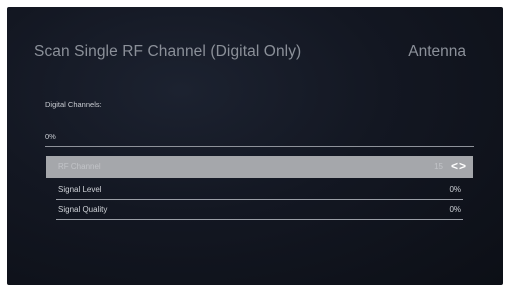  I want to click on signal-level-value: 0%, so click(455, 189).